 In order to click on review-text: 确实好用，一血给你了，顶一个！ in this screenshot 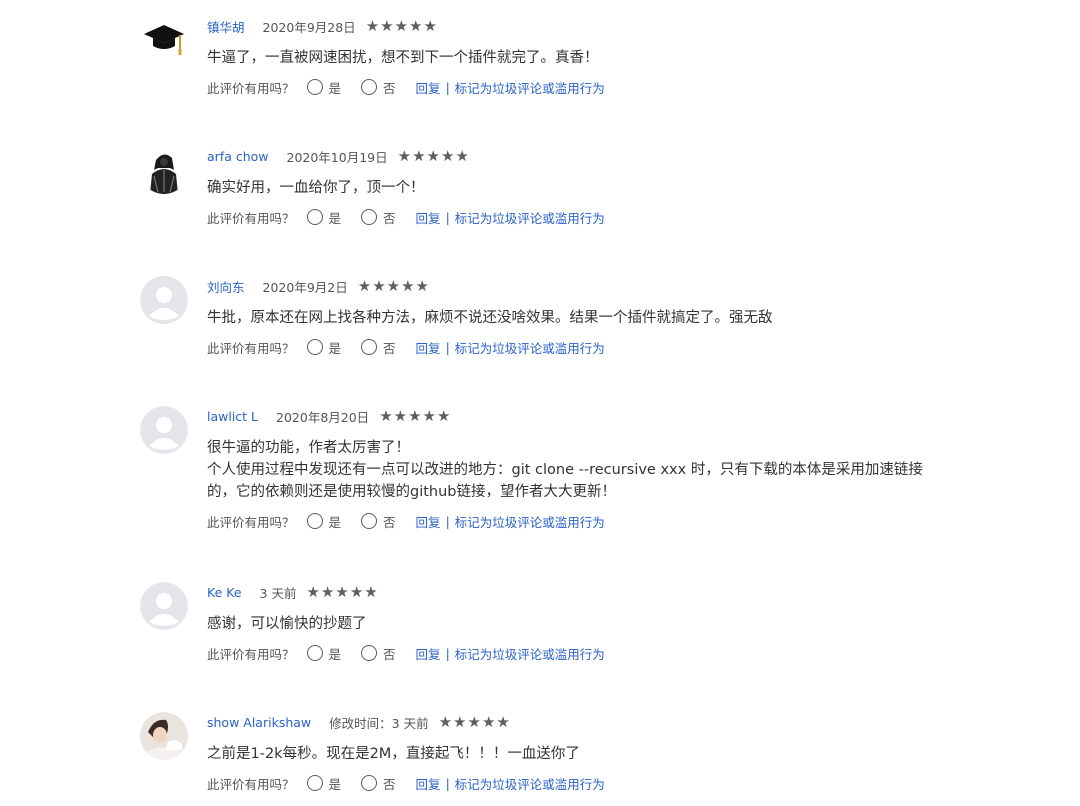, I will do `click(582, 188)`.